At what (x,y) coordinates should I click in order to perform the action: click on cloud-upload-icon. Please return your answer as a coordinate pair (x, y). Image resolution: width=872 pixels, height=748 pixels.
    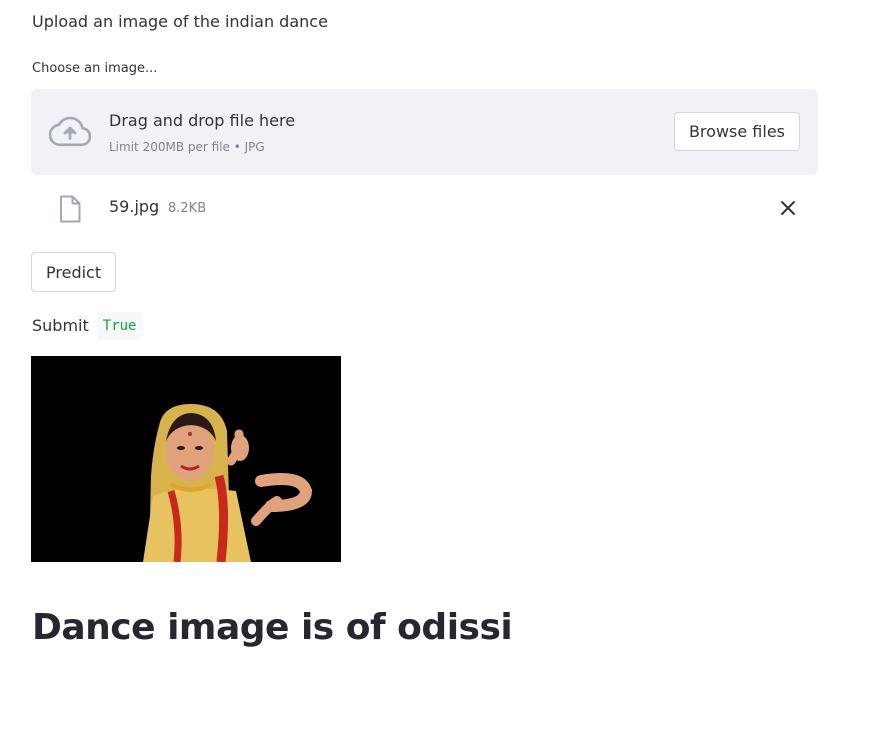
    Looking at the image, I should click on (70, 131).